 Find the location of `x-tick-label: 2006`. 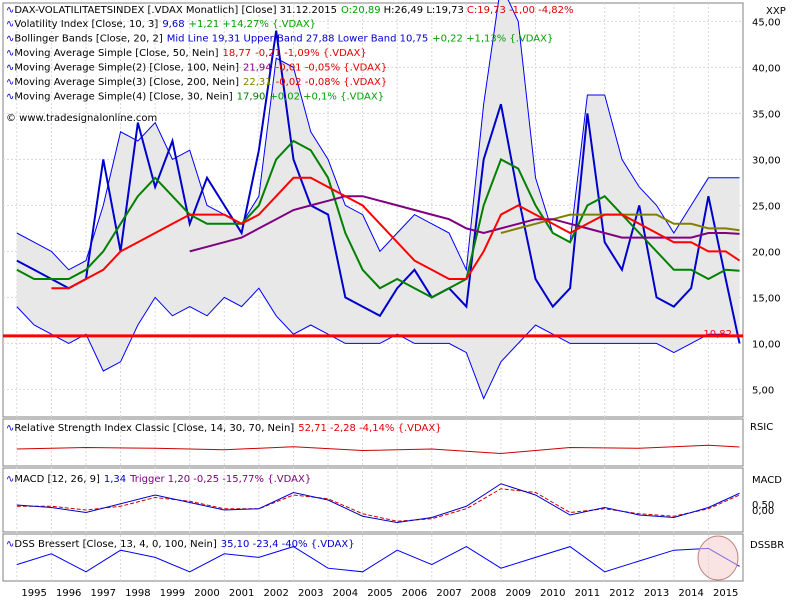

x-tick-label: 2006 is located at coordinates (414, 593).